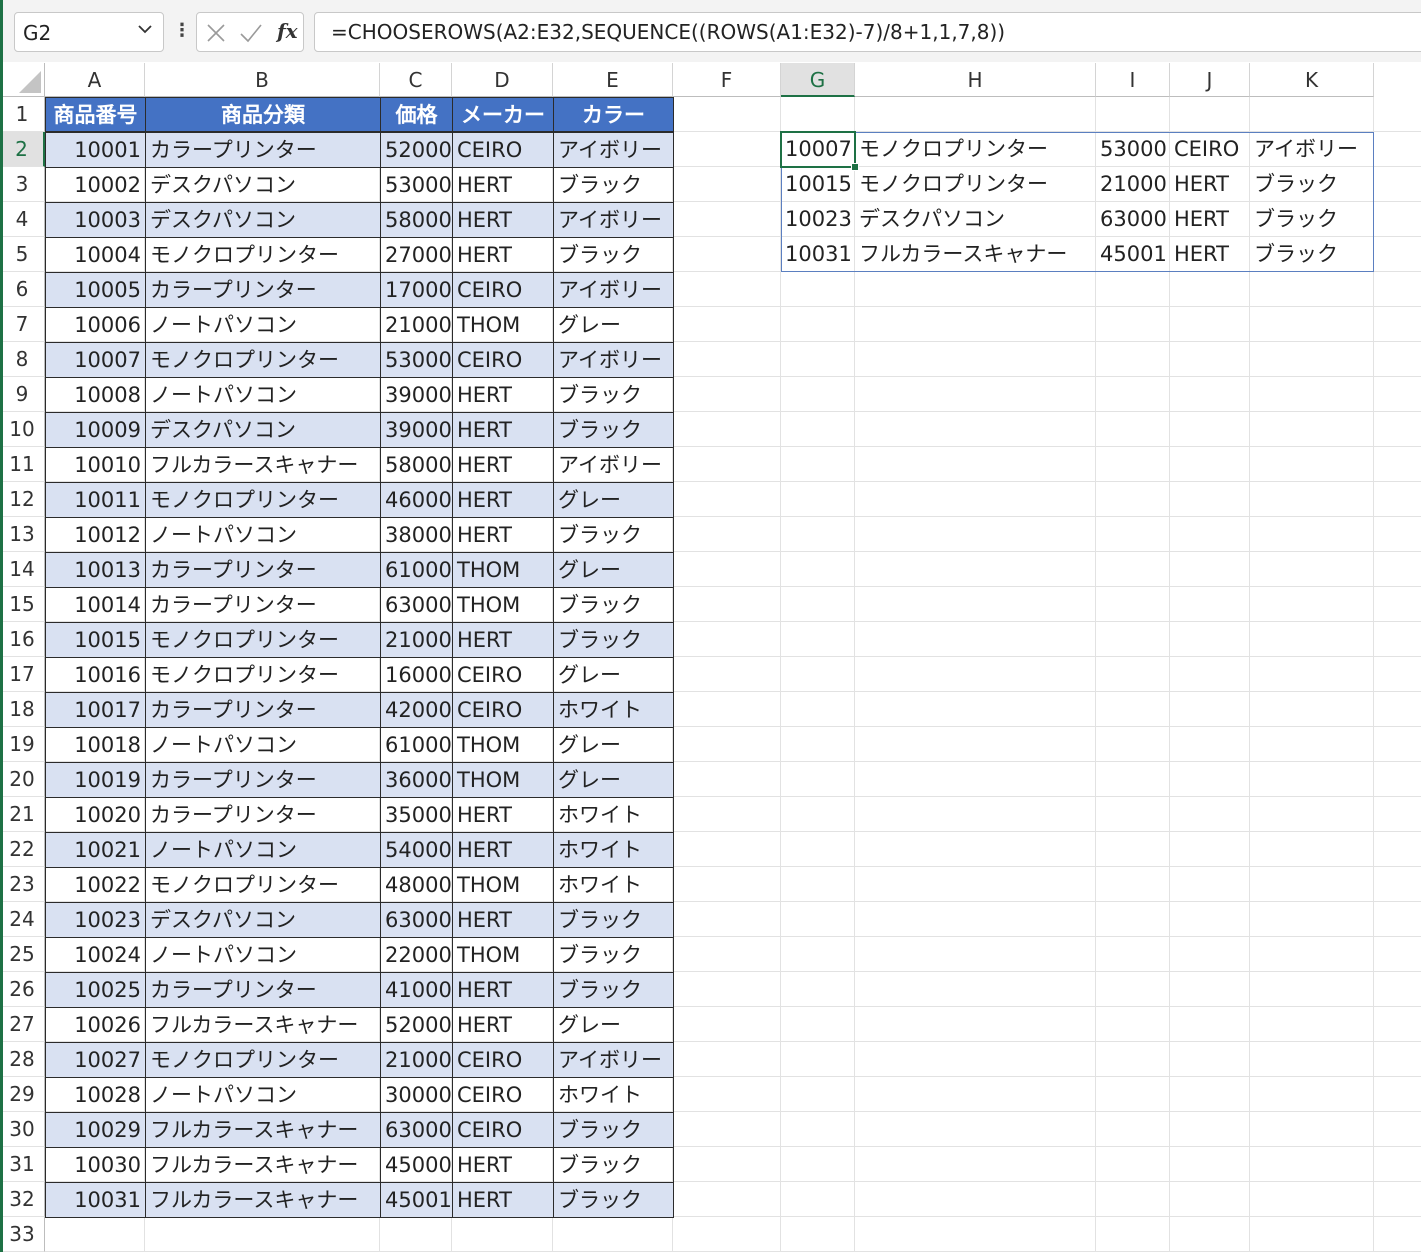 The height and width of the screenshot is (1252, 1421). What do you see at coordinates (818, 184) in the screenshot?
I see `result-cell: 10015` at bounding box center [818, 184].